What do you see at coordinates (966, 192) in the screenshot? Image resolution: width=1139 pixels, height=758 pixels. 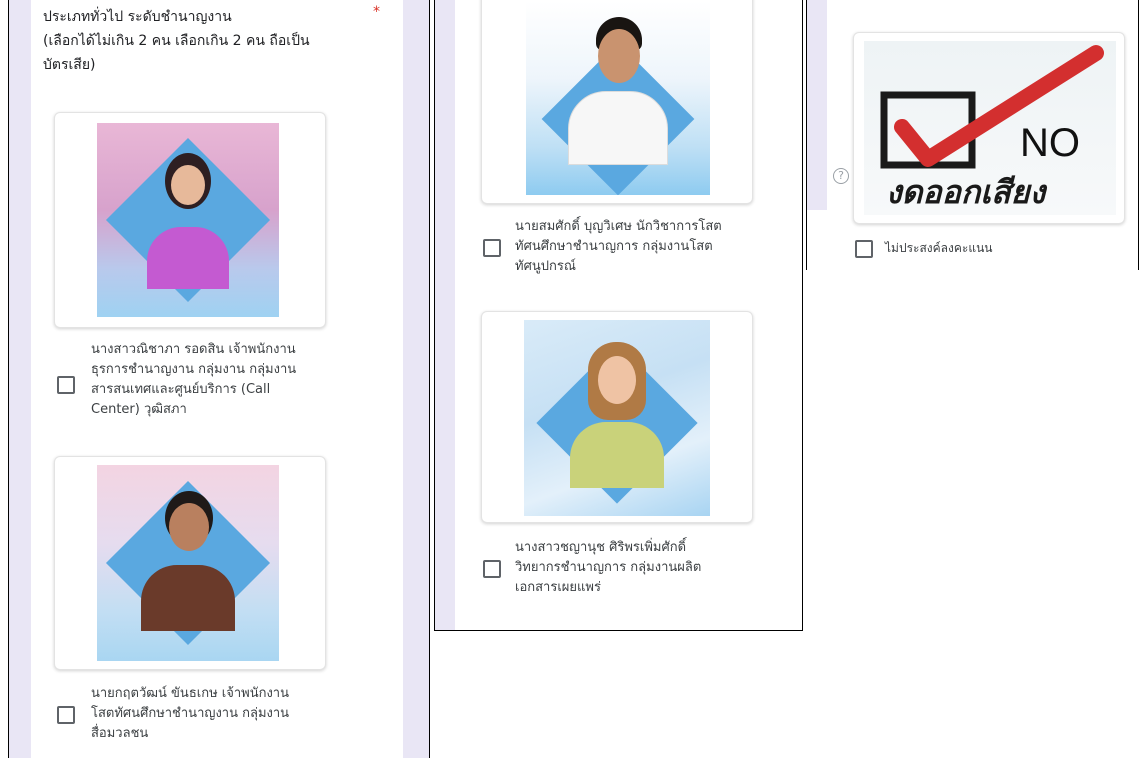 I see `abstain-thai-text: งดออกเสียง` at bounding box center [966, 192].